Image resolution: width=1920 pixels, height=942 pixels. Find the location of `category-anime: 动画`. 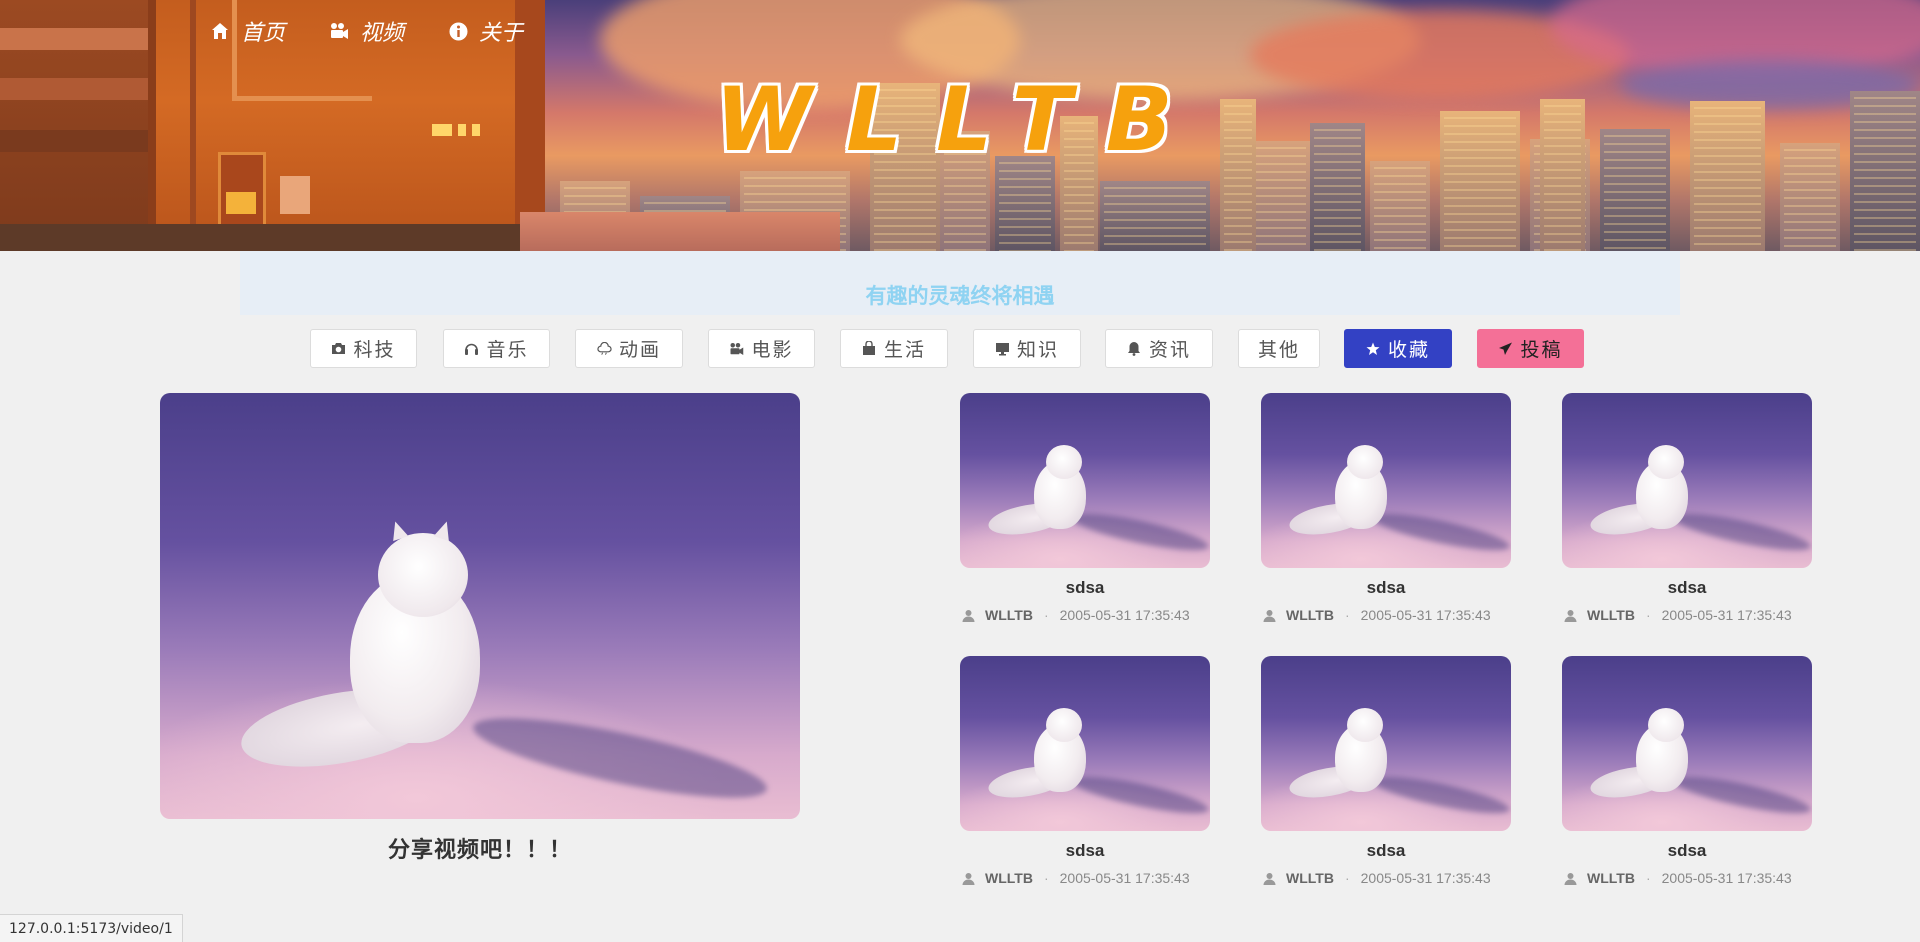

category-anime: 动画 is located at coordinates (629, 348).